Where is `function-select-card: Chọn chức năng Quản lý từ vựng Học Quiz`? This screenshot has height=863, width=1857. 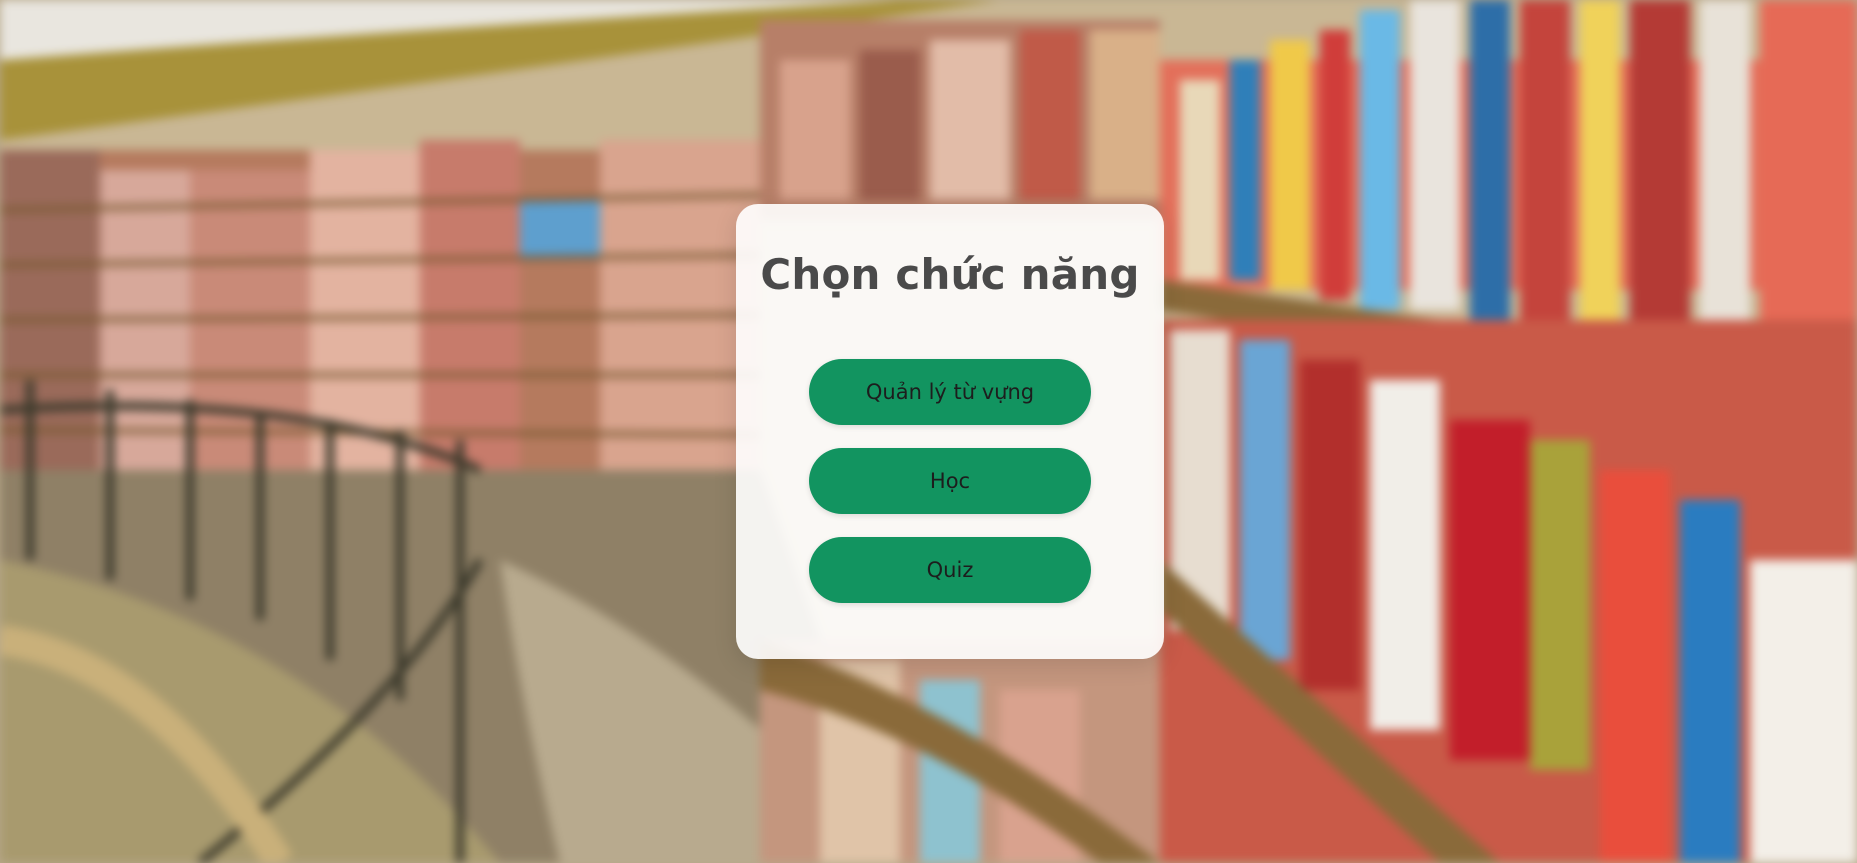
function-select-card: Chọn chức năng Quản lý từ vựng Học Quiz is located at coordinates (950, 431).